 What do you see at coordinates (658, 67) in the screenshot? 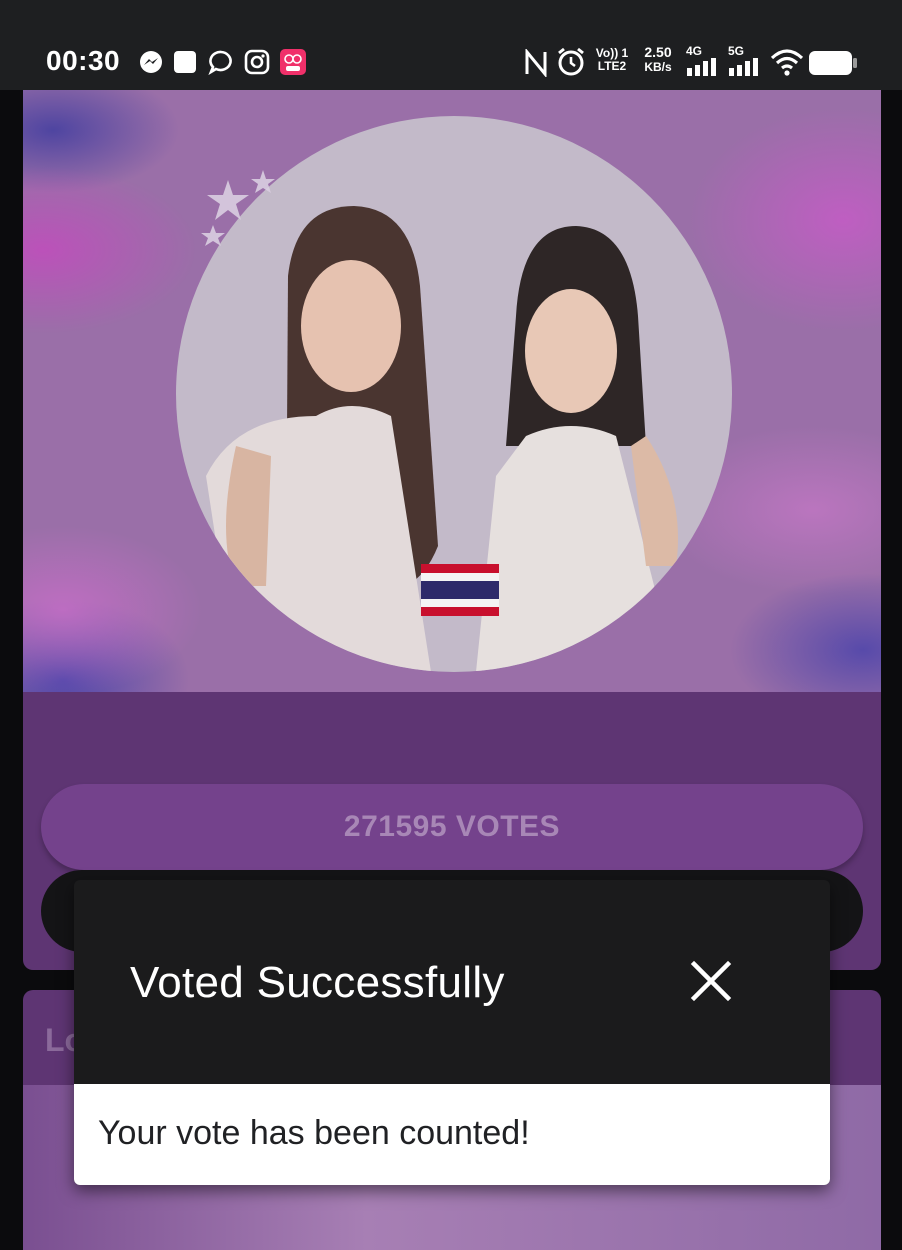
I see `speed-unit: KB/s` at bounding box center [658, 67].